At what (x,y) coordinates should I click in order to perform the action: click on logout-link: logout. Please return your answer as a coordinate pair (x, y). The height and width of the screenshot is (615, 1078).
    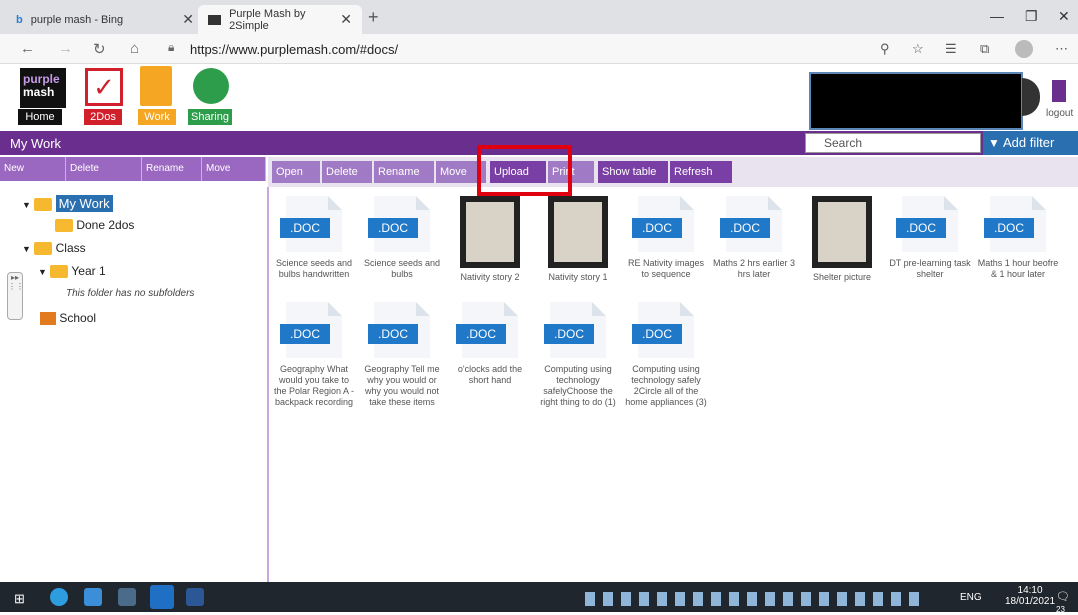
    Looking at the image, I should click on (1059, 113).